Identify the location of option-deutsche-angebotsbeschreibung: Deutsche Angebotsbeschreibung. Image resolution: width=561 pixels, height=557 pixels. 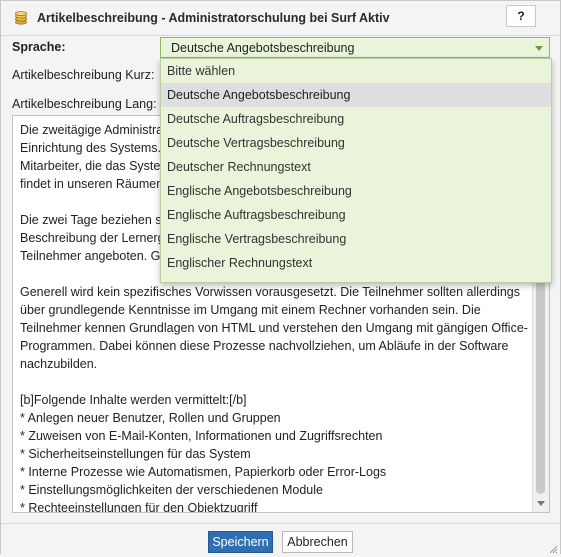
(356, 95).